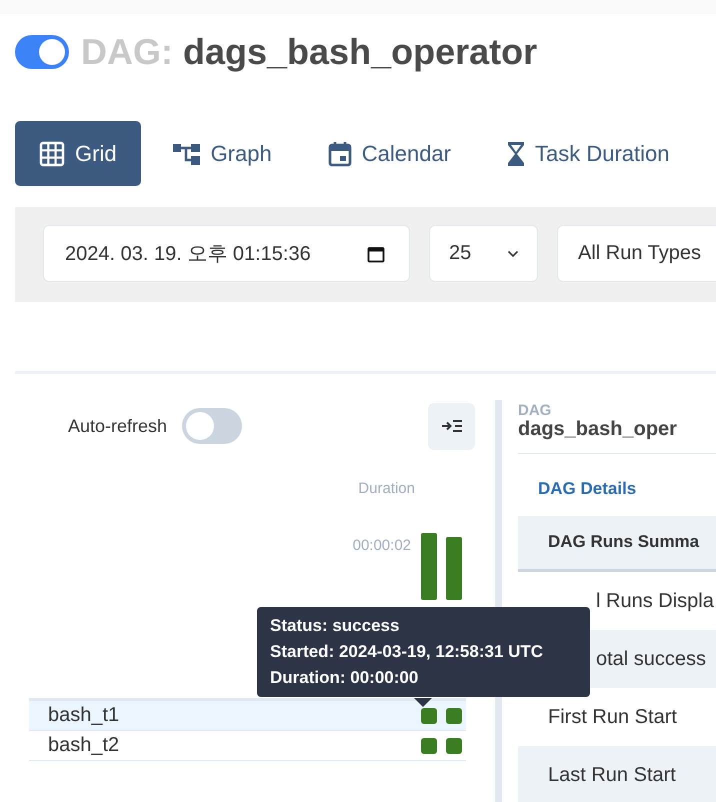 This screenshot has height=802, width=716. I want to click on run-type-dropdown: All Run Types, so click(636, 253).